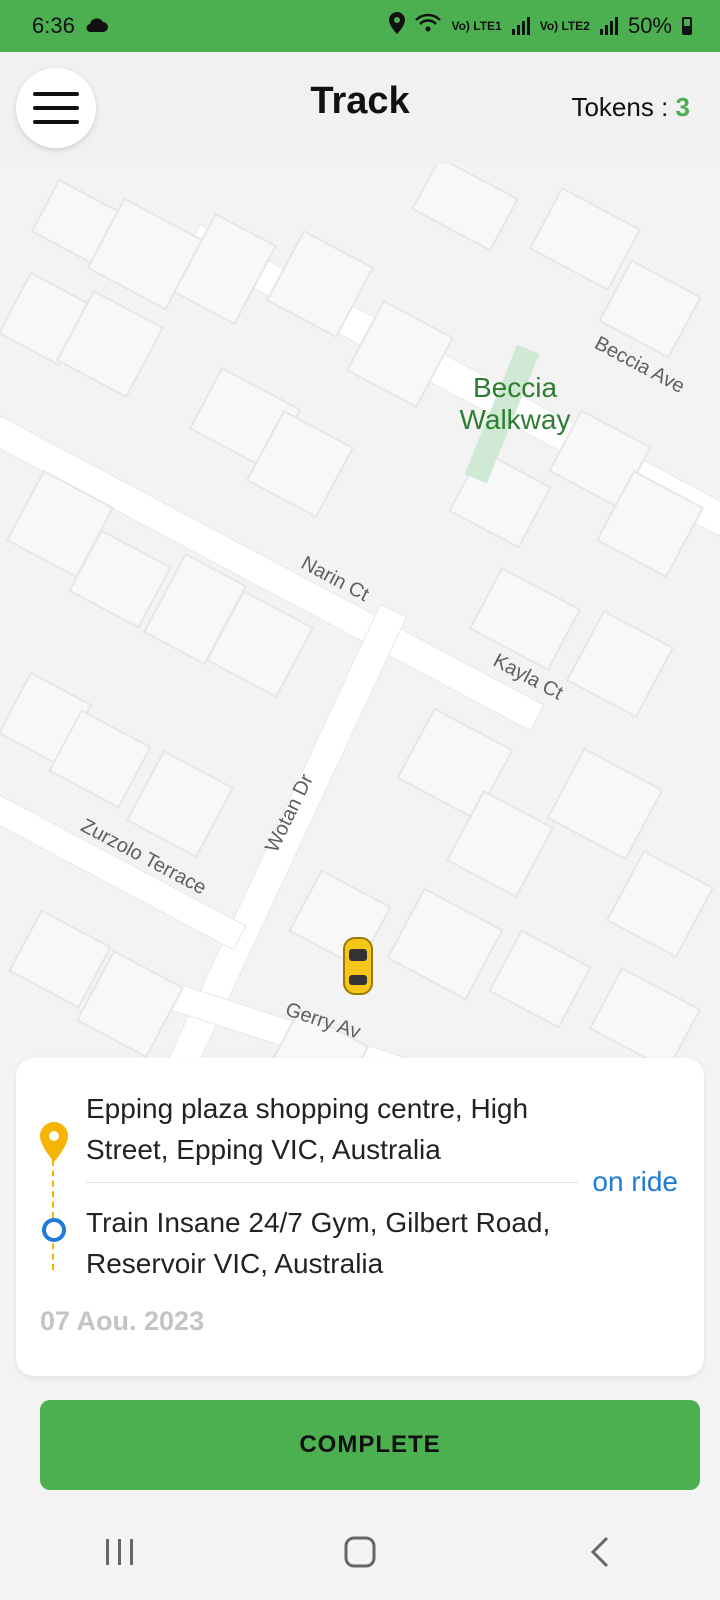 The width and height of the screenshot is (720, 1600). I want to click on status-time: 6:36, so click(53, 25).